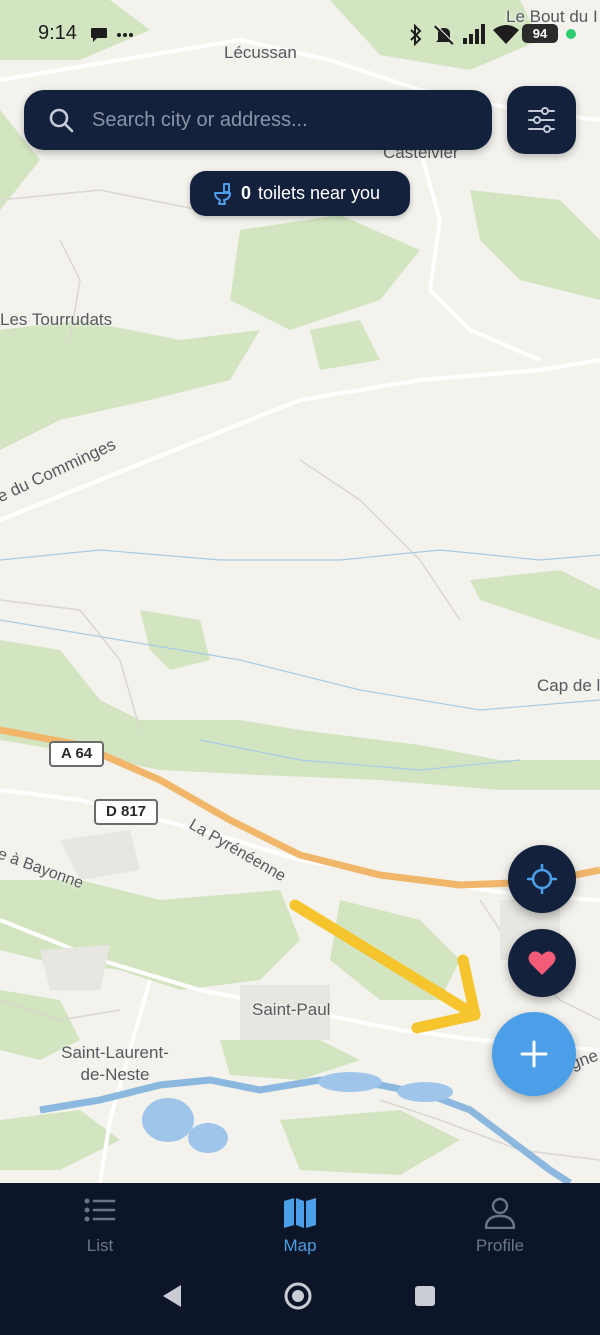 The width and height of the screenshot is (600, 1335). What do you see at coordinates (126, 812) in the screenshot?
I see `road-badge-d817: D 817` at bounding box center [126, 812].